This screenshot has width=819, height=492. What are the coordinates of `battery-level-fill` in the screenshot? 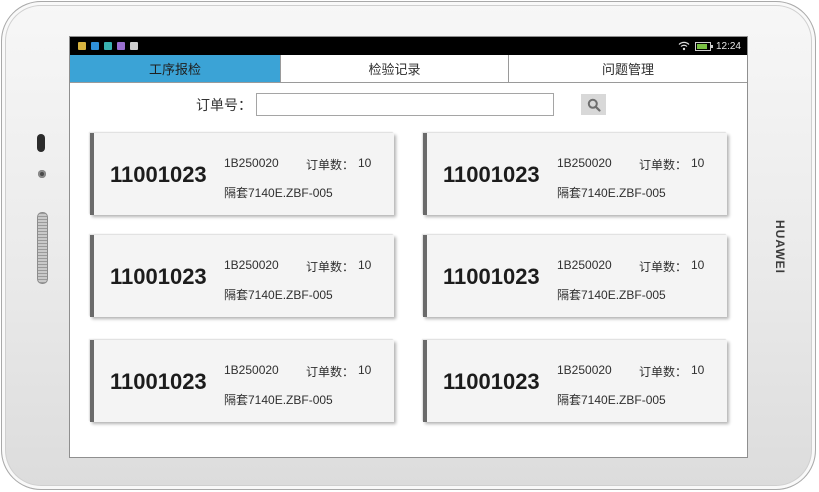 It's located at (701, 46).